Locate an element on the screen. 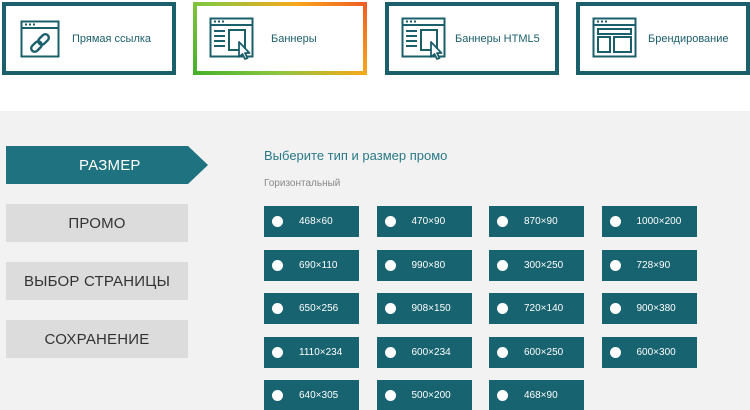 The height and width of the screenshot is (410, 750). banner-icon is located at coordinates (232, 39).